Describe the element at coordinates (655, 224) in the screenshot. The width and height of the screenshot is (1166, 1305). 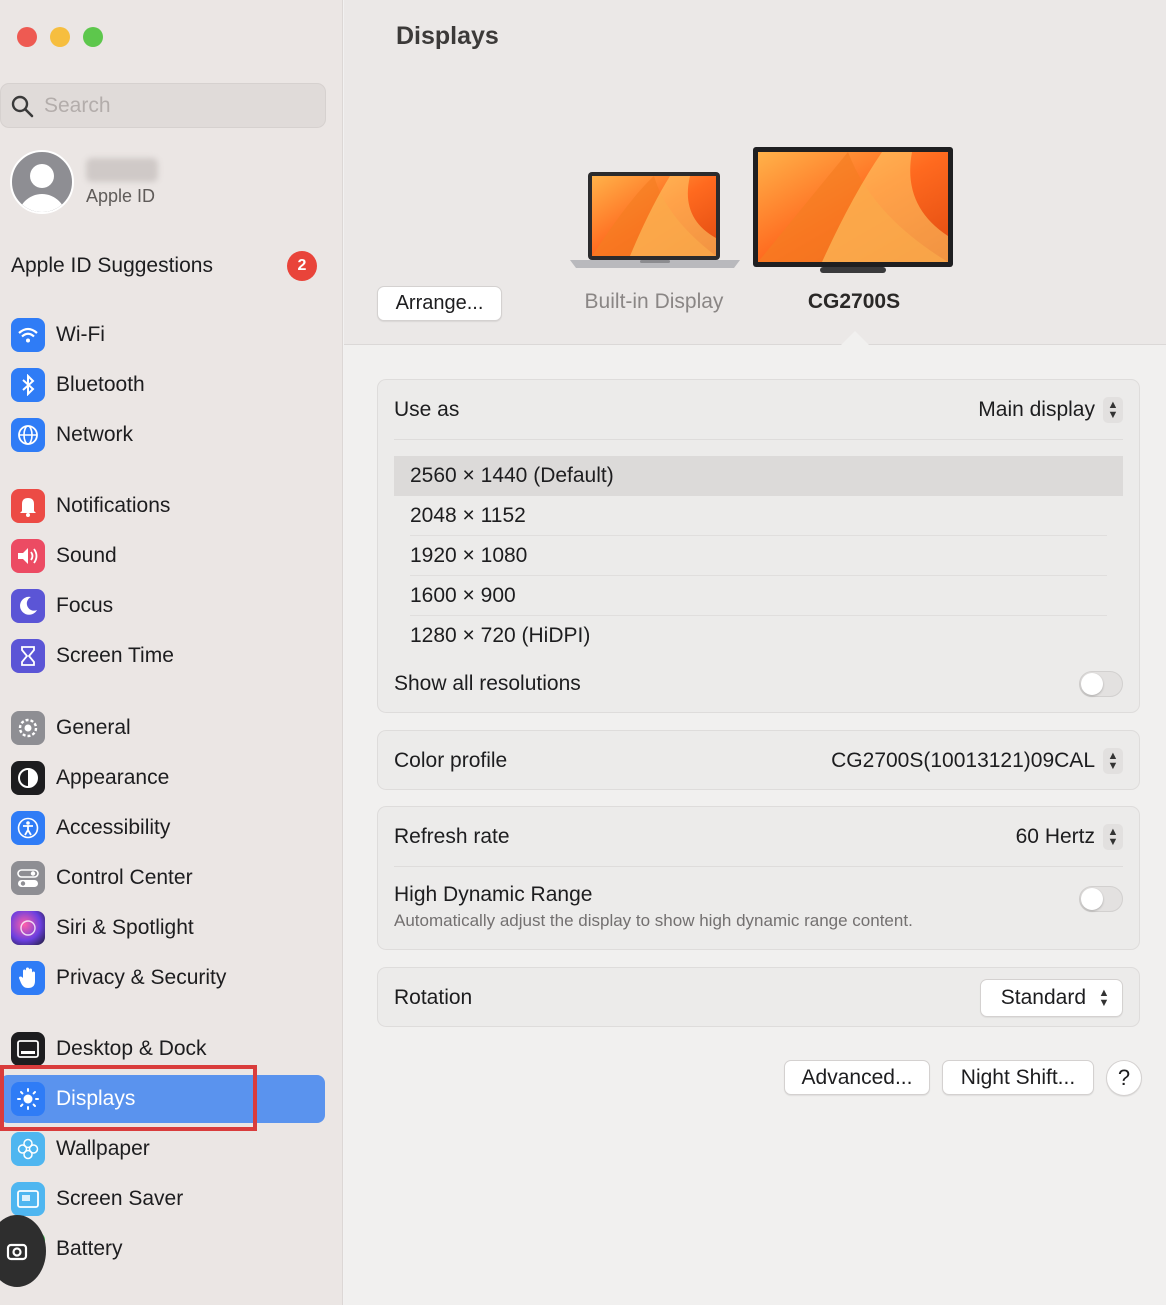
I see `built-in-display-thumbnail` at that location.